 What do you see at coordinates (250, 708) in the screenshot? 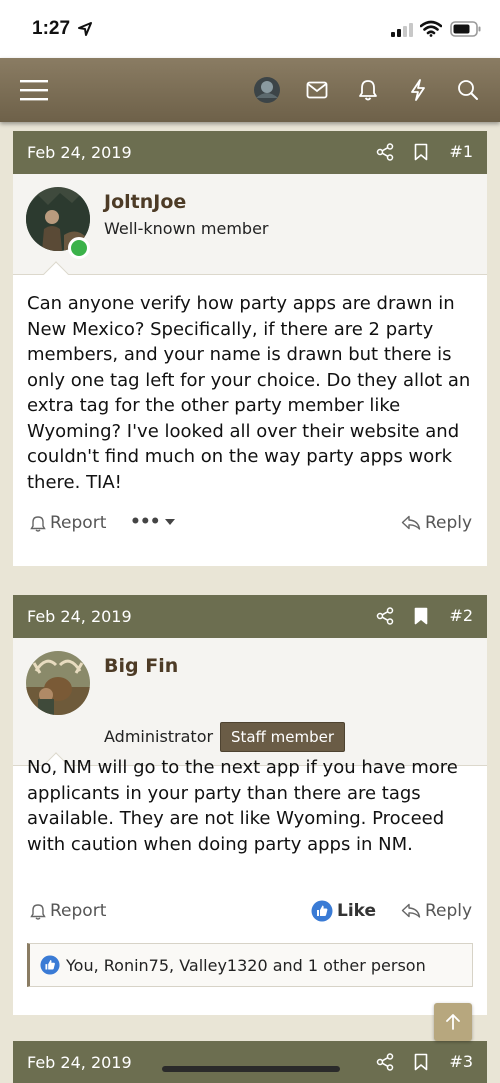
I see `user-info: Big Fin Administrator Staff member` at bounding box center [250, 708].